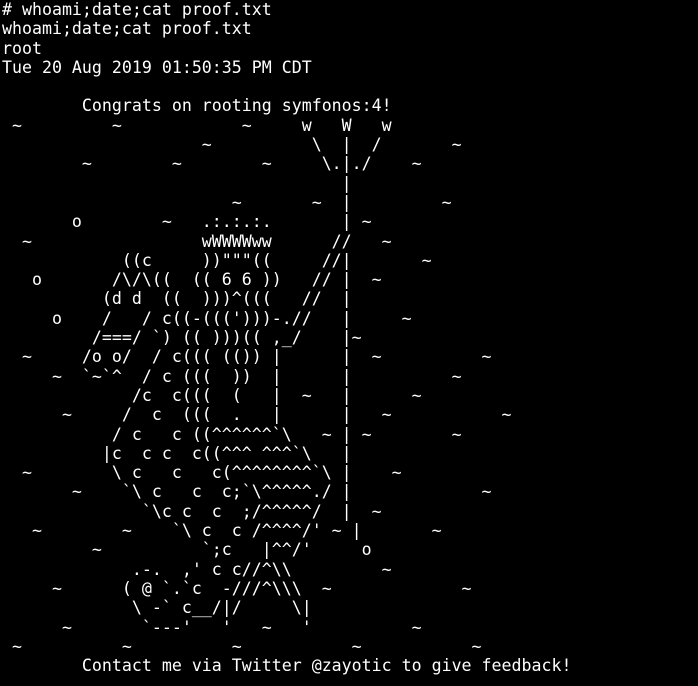 The width and height of the screenshot is (698, 686). I want to click on terminal-line: |, so click(177, 183).